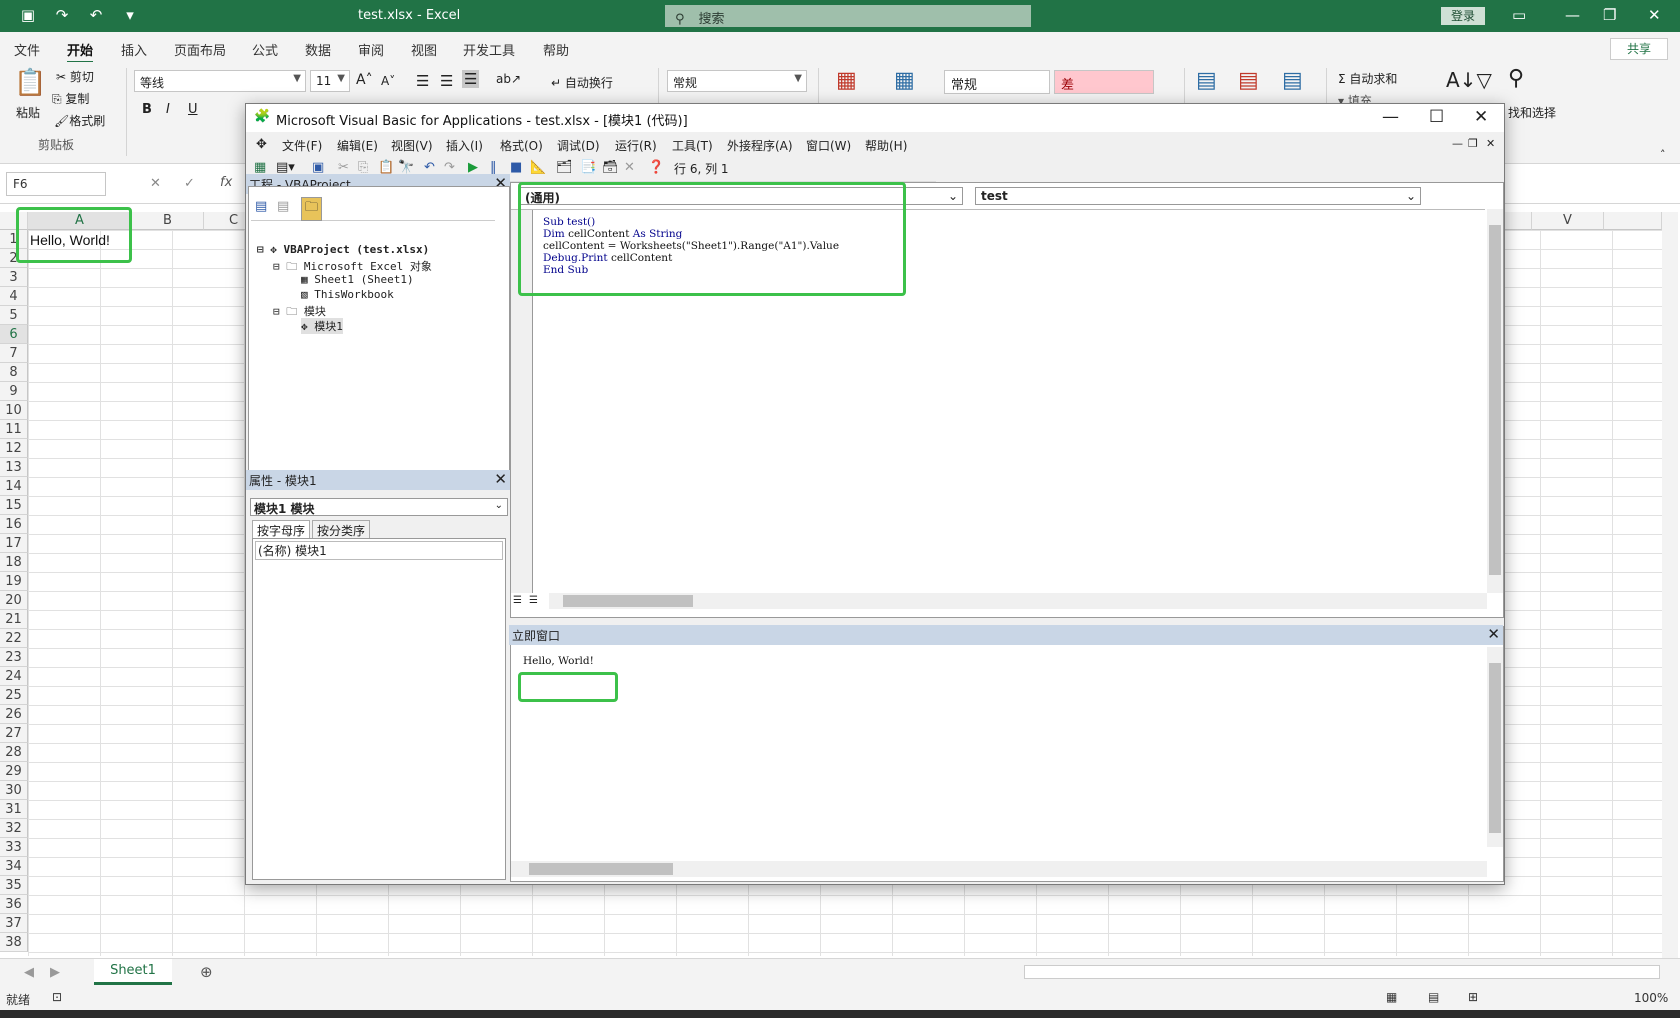 The width and height of the screenshot is (1680, 1018). What do you see at coordinates (1390, 117) in the screenshot?
I see `vbe-minimize-icon: —` at bounding box center [1390, 117].